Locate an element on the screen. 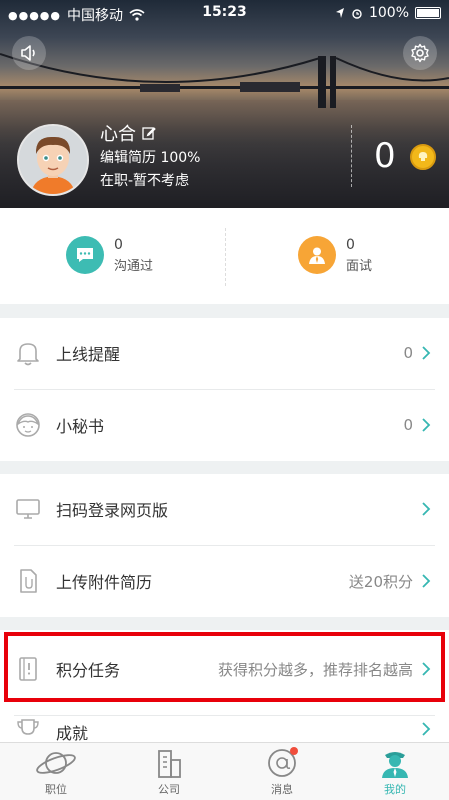 This screenshot has width=449, height=800. profile-icon is located at coordinates (395, 765).